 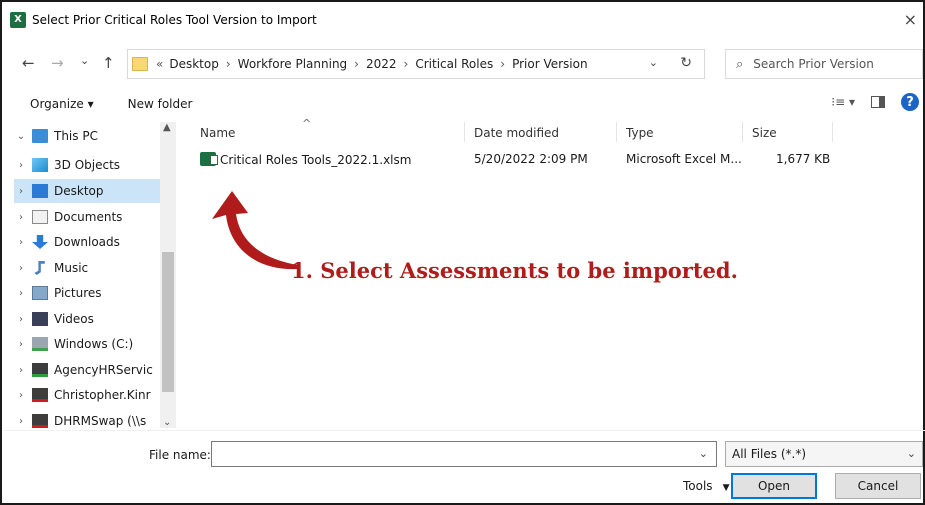 I want to click on sidebar-item-label: 3D Objects, so click(x=87, y=165).